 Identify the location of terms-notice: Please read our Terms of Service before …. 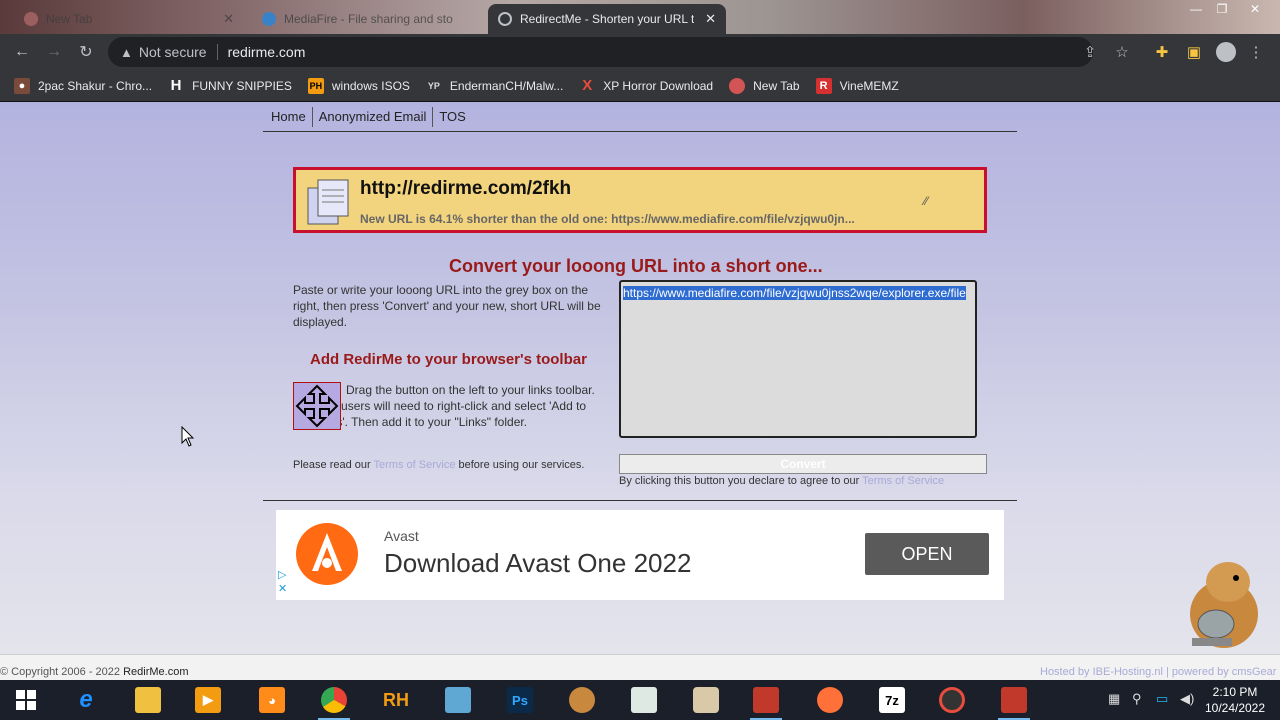
(438, 465).